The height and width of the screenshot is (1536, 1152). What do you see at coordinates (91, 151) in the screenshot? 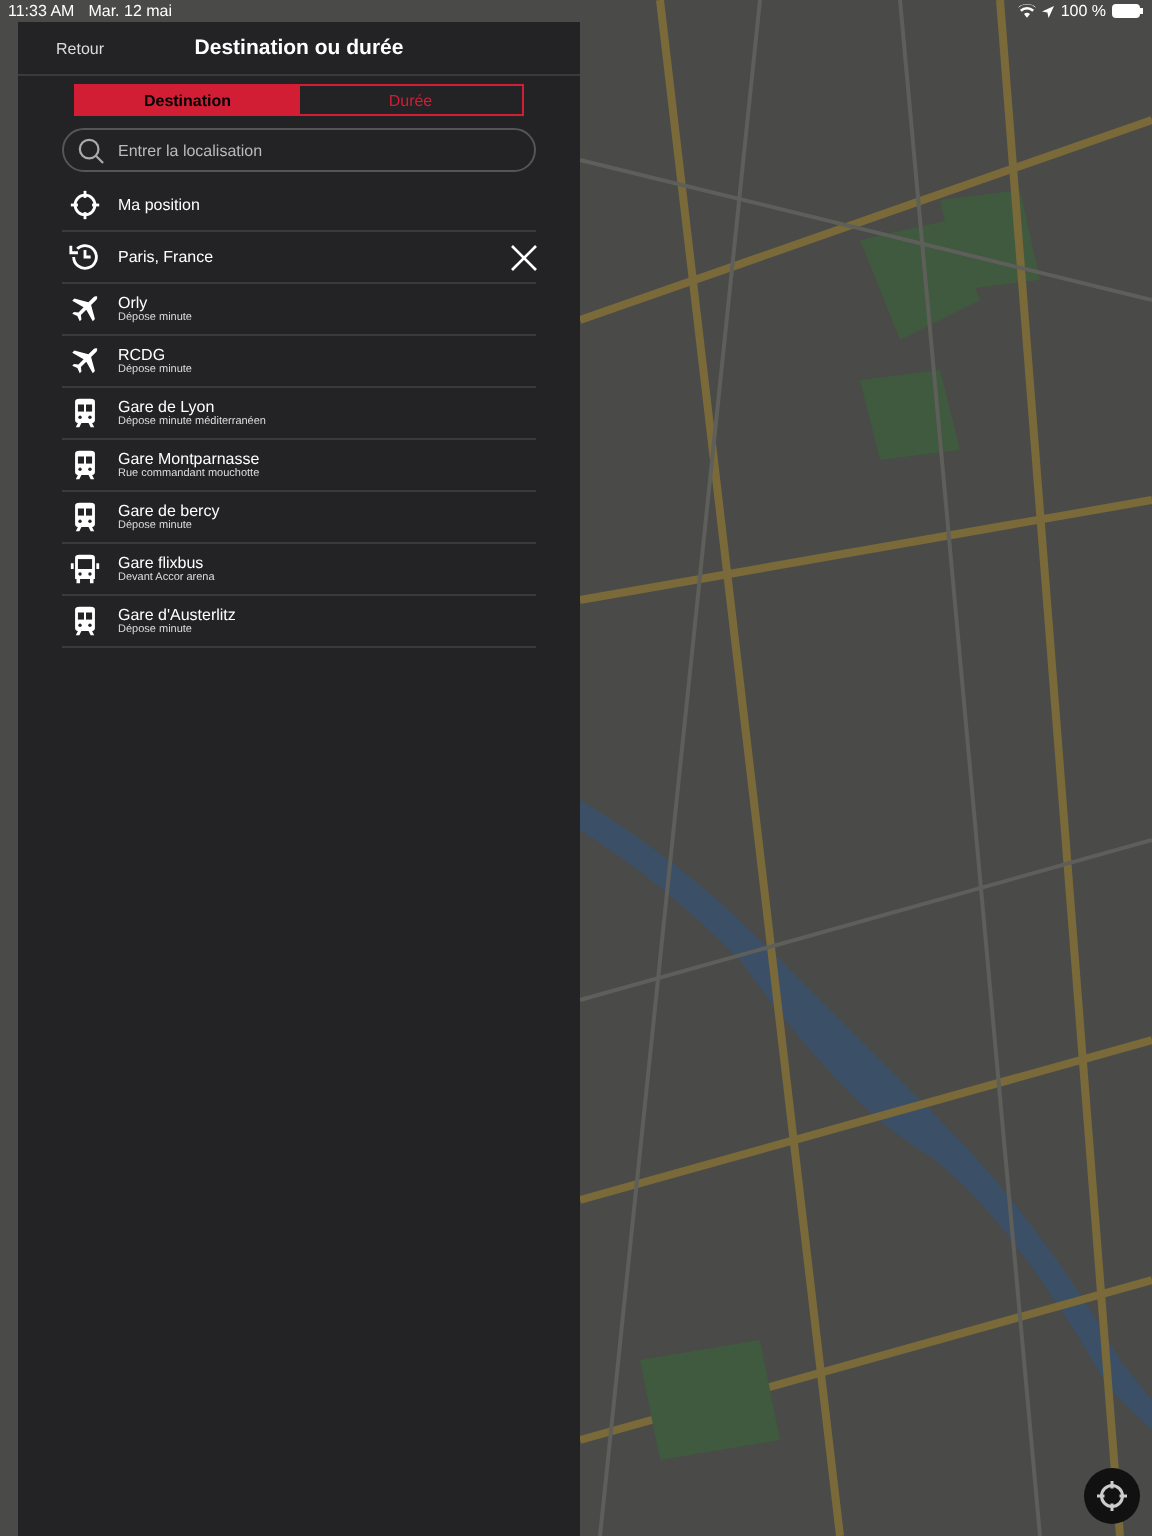
I see `search-icon` at bounding box center [91, 151].